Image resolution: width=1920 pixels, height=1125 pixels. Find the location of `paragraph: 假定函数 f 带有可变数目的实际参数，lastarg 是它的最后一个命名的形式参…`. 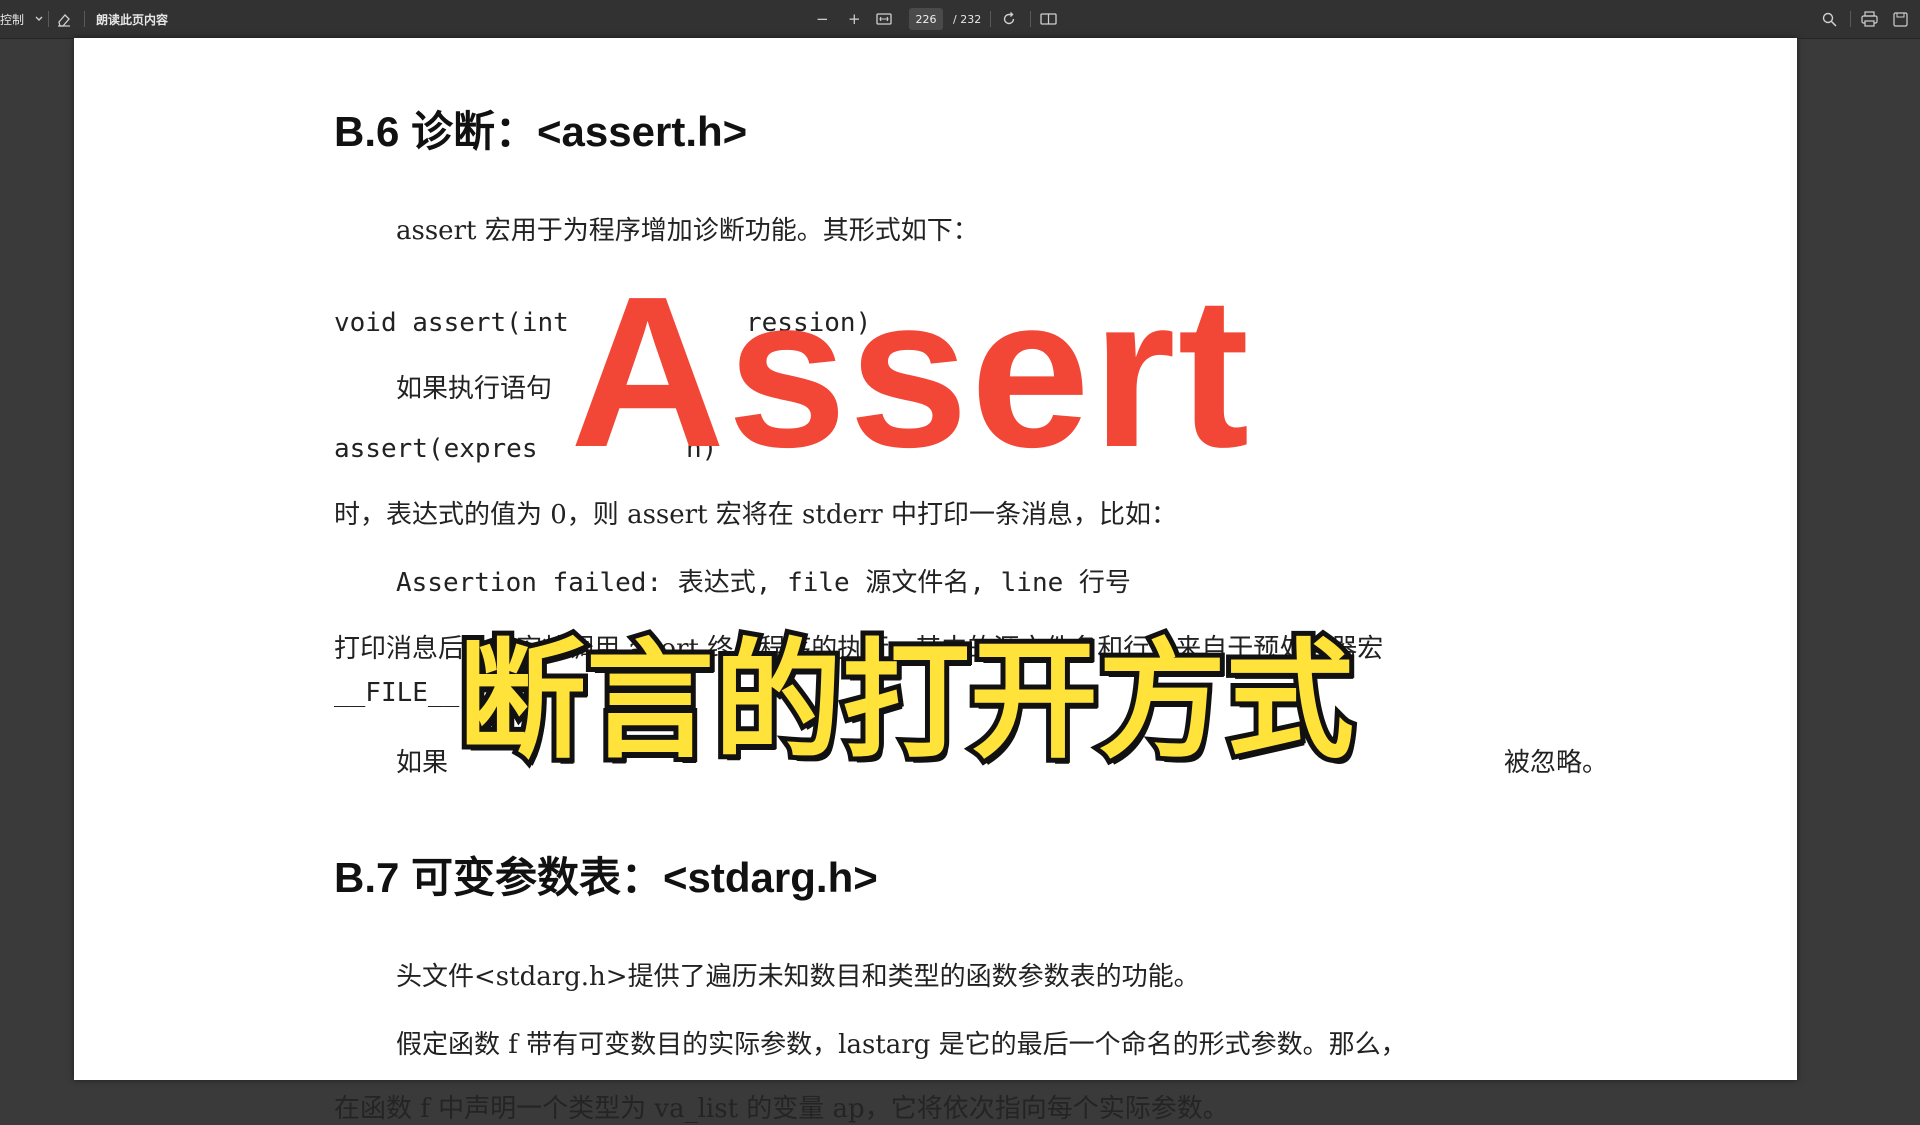

paragraph: 假定函数 f 带有可变数目的实际参数，lastarg 是它的最后一个命名的形式参… is located at coordinates (901, 1045).